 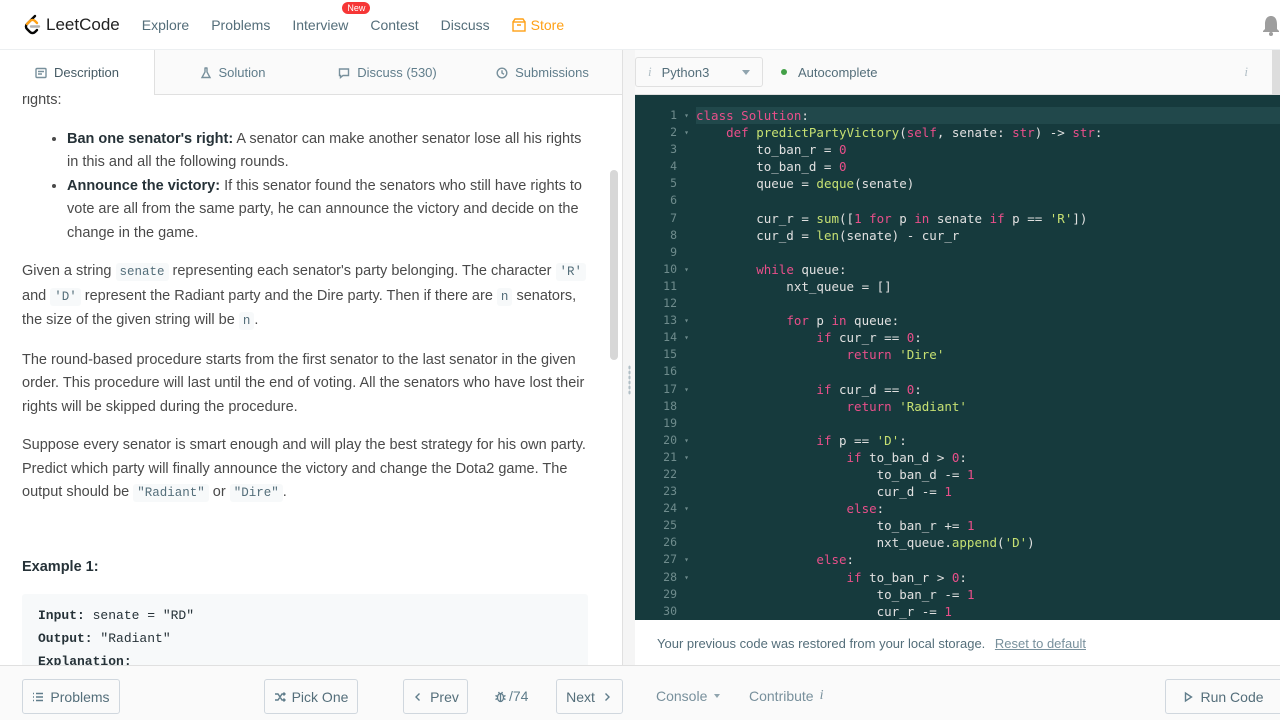 I want to click on nav-store: Store, so click(x=538, y=24).